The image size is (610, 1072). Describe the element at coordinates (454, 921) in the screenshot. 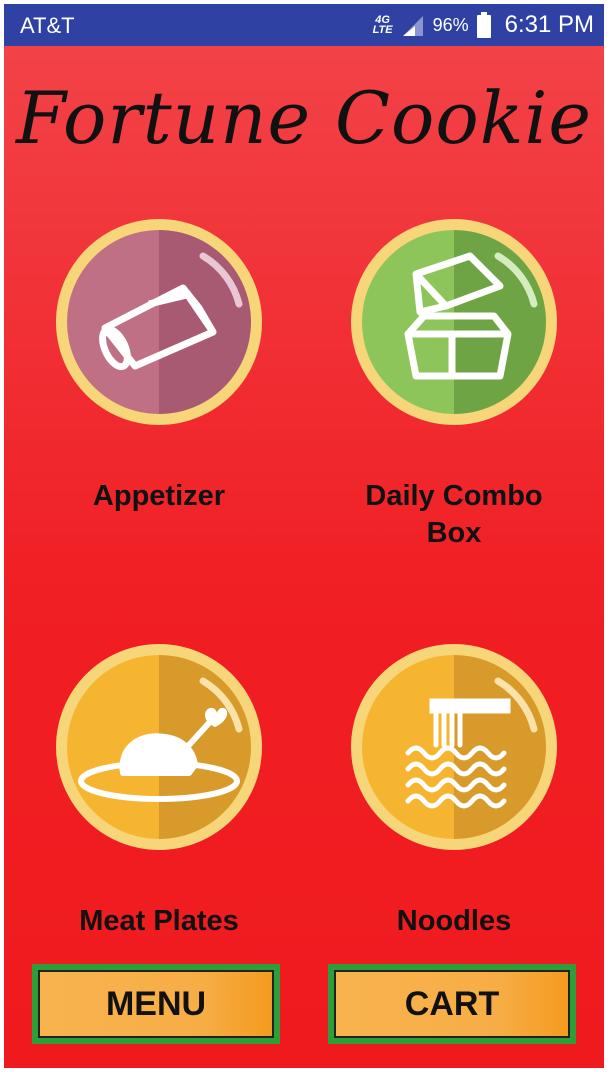

I see `category-label: Noodles` at that location.